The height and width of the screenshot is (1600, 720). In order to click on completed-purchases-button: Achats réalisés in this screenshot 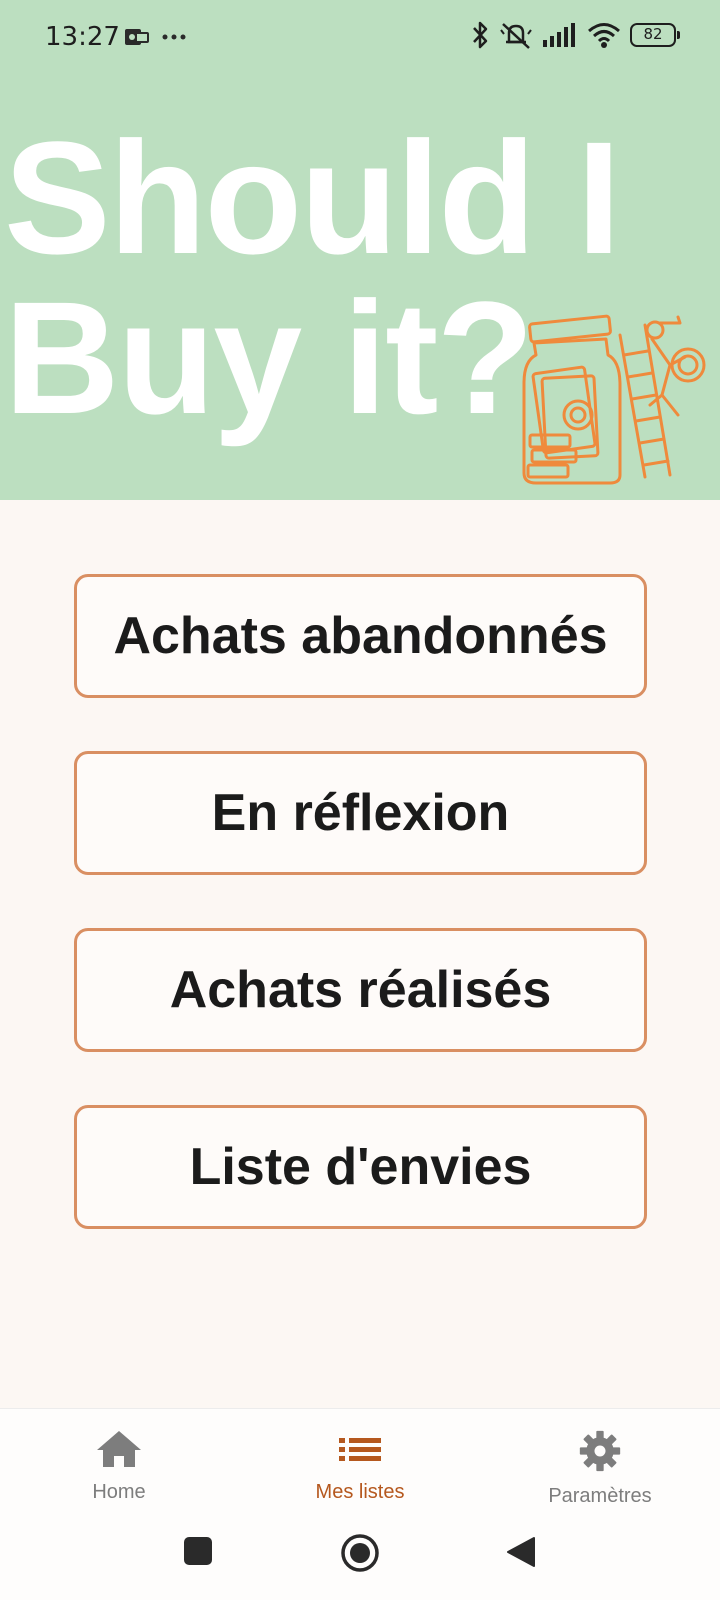, I will do `click(360, 990)`.